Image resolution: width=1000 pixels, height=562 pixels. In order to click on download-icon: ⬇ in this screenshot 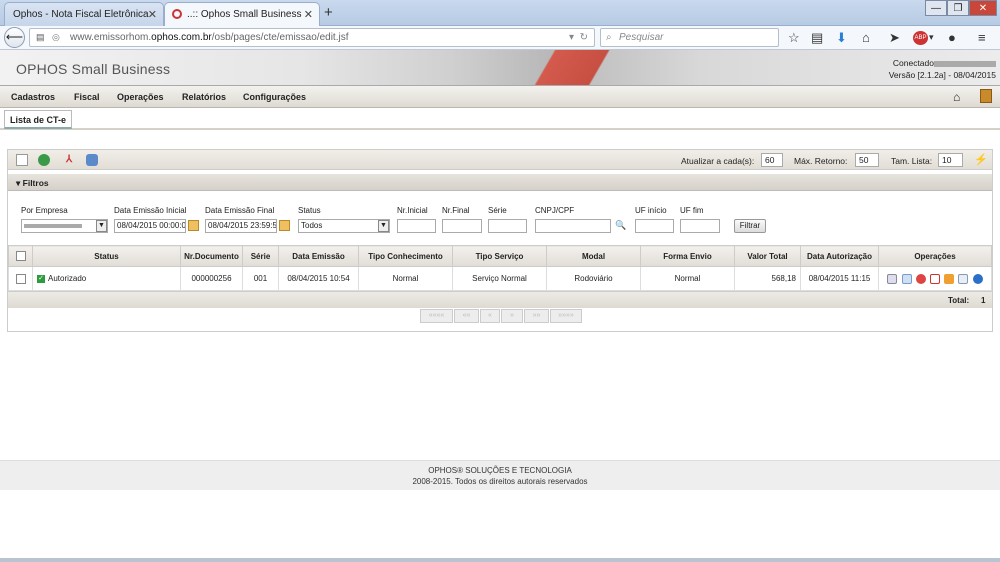, I will do `click(841, 38)`.